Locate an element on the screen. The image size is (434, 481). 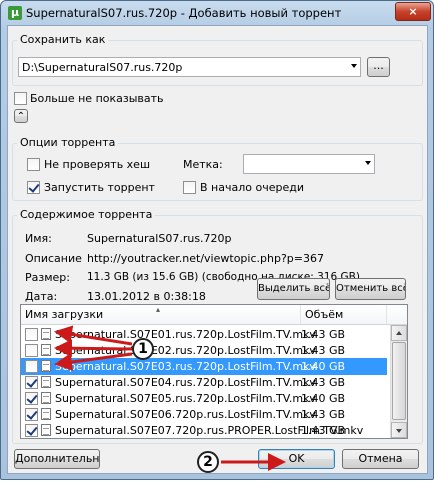
column-header-size: Объём is located at coordinates (344, 314).